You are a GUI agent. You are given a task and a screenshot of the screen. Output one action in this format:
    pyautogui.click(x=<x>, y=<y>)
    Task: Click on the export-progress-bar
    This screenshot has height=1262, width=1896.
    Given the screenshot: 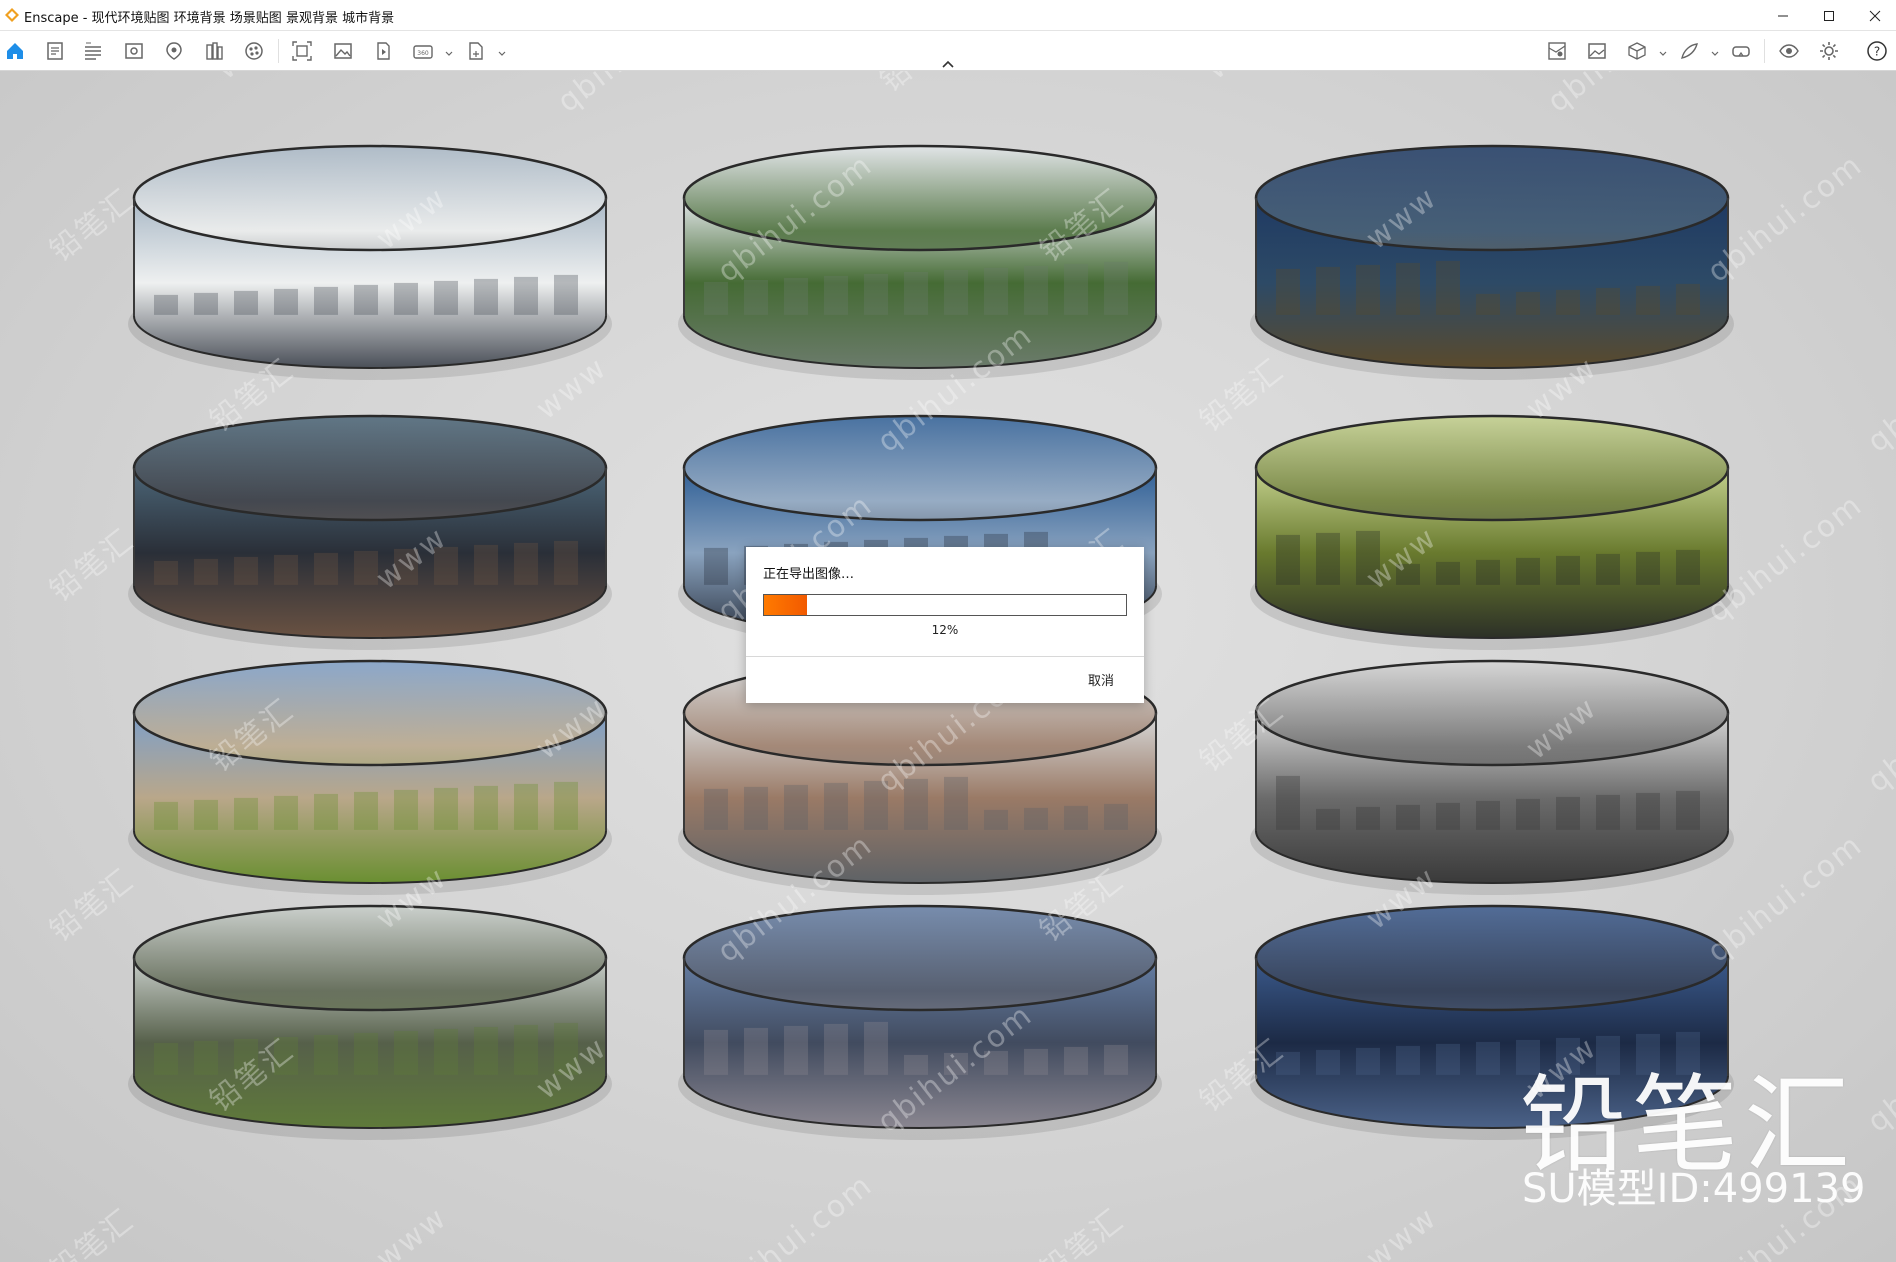 What is the action you would take?
    pyautogui.click(x=945, y=605)
    